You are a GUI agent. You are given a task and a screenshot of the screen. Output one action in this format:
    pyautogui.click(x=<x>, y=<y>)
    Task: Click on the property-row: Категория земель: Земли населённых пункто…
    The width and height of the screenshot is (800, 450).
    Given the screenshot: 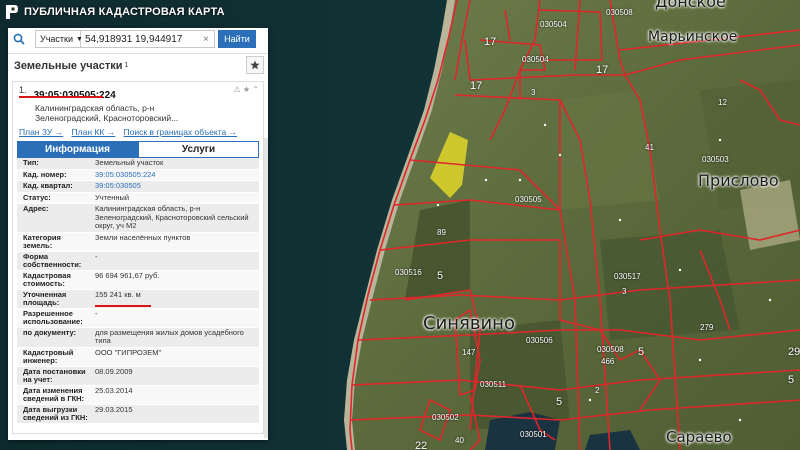 What is the action you would take?
    pyautogui.click(x=138, y=242)
    